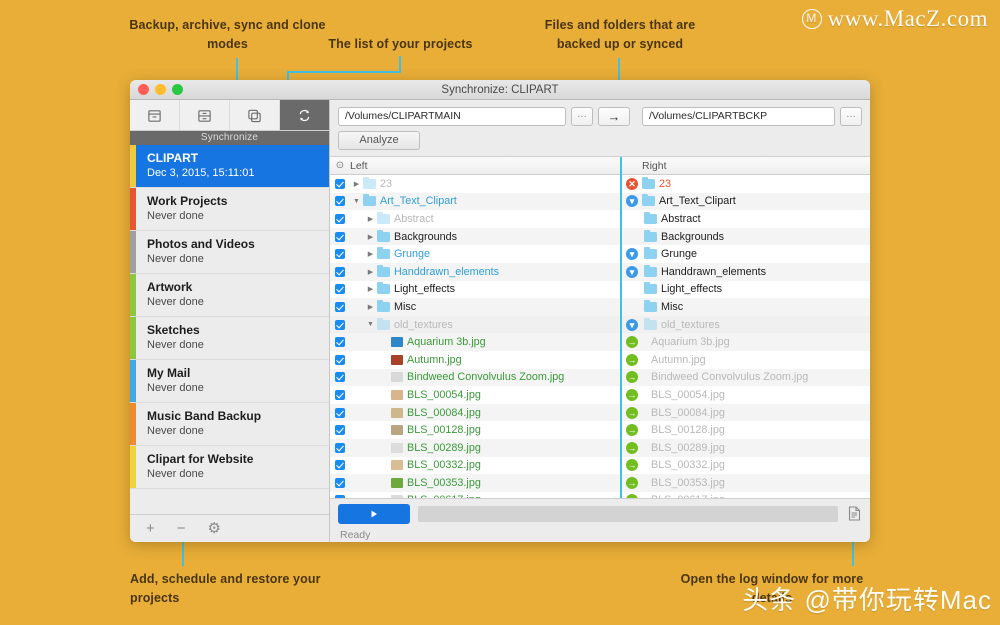 Image resolution: width=1000 pixels, height=625 pixels. Describe the element at coordinates (746, 236) in the screenshot. I see `table-row: Backgrounds` at that location.